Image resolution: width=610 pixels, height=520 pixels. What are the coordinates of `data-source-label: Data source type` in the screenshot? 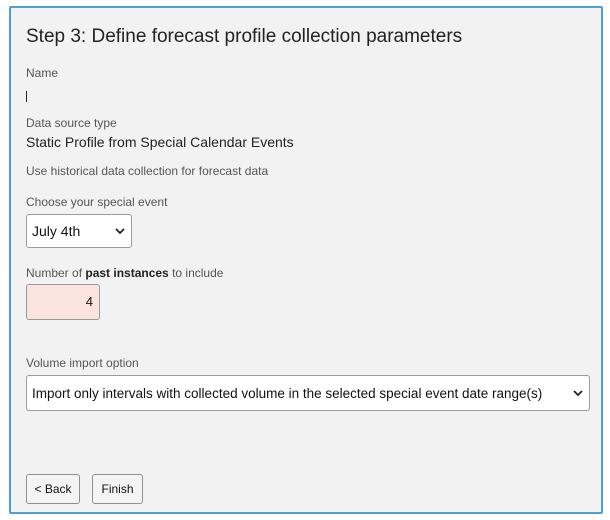 It's located at (71, 123).